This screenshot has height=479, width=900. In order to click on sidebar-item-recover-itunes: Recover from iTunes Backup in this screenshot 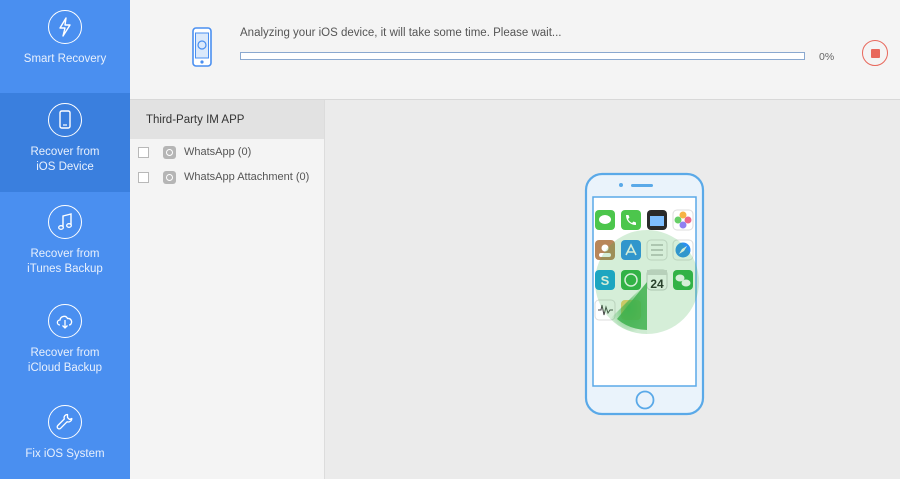, I will do `click(65, 250)`.